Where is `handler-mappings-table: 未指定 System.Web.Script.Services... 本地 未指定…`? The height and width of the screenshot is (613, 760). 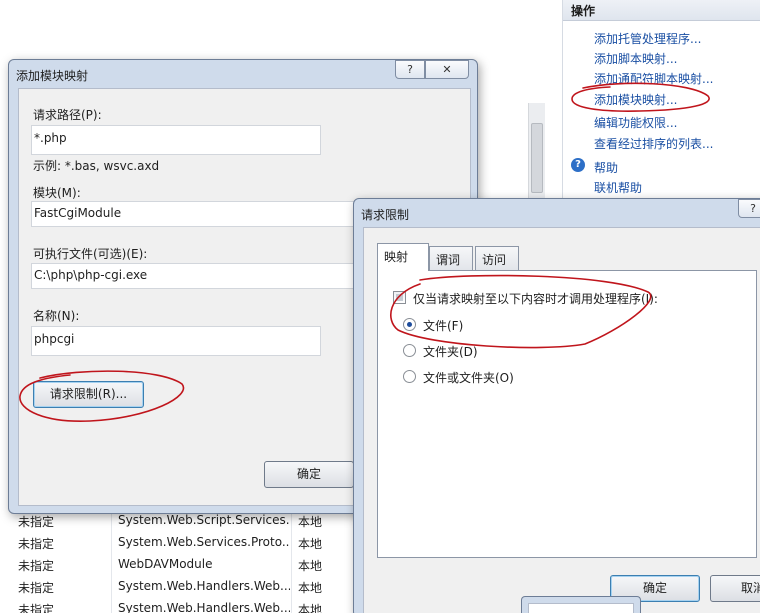 handler-mappings-table: 未指定 System.Web.Script.Services... 本地 未指定… is located at coordinates (182, 561).